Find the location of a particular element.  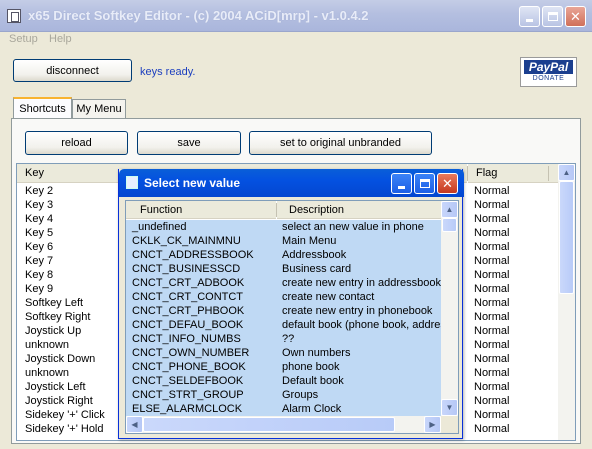

function-cell: CNCT_SELDEFBOOK is located at coordinates (187, 381).